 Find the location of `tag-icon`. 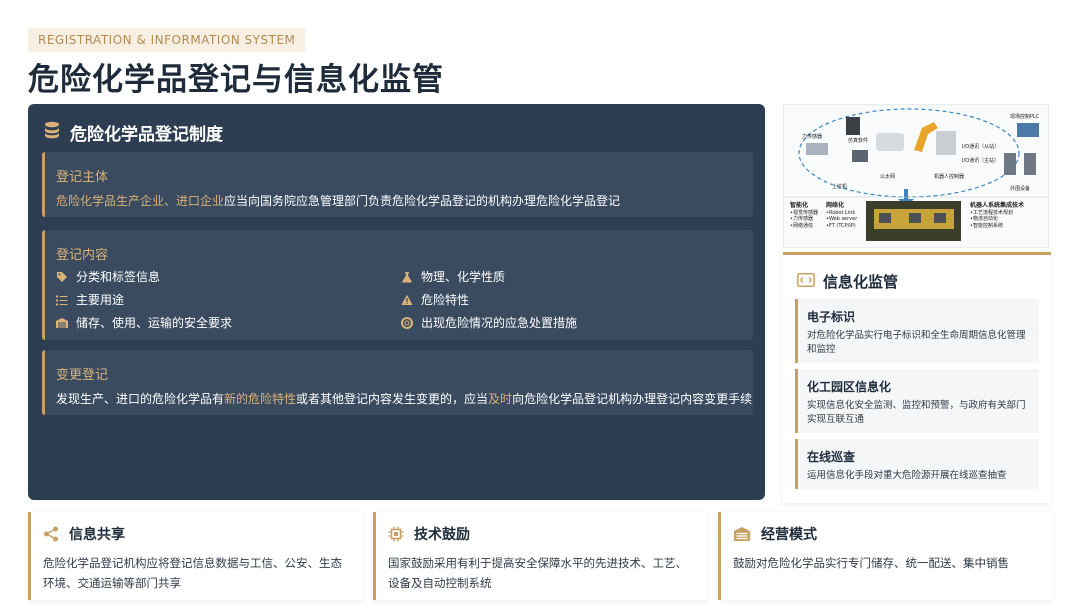

tag-icon is located at coordinates (62, 276).